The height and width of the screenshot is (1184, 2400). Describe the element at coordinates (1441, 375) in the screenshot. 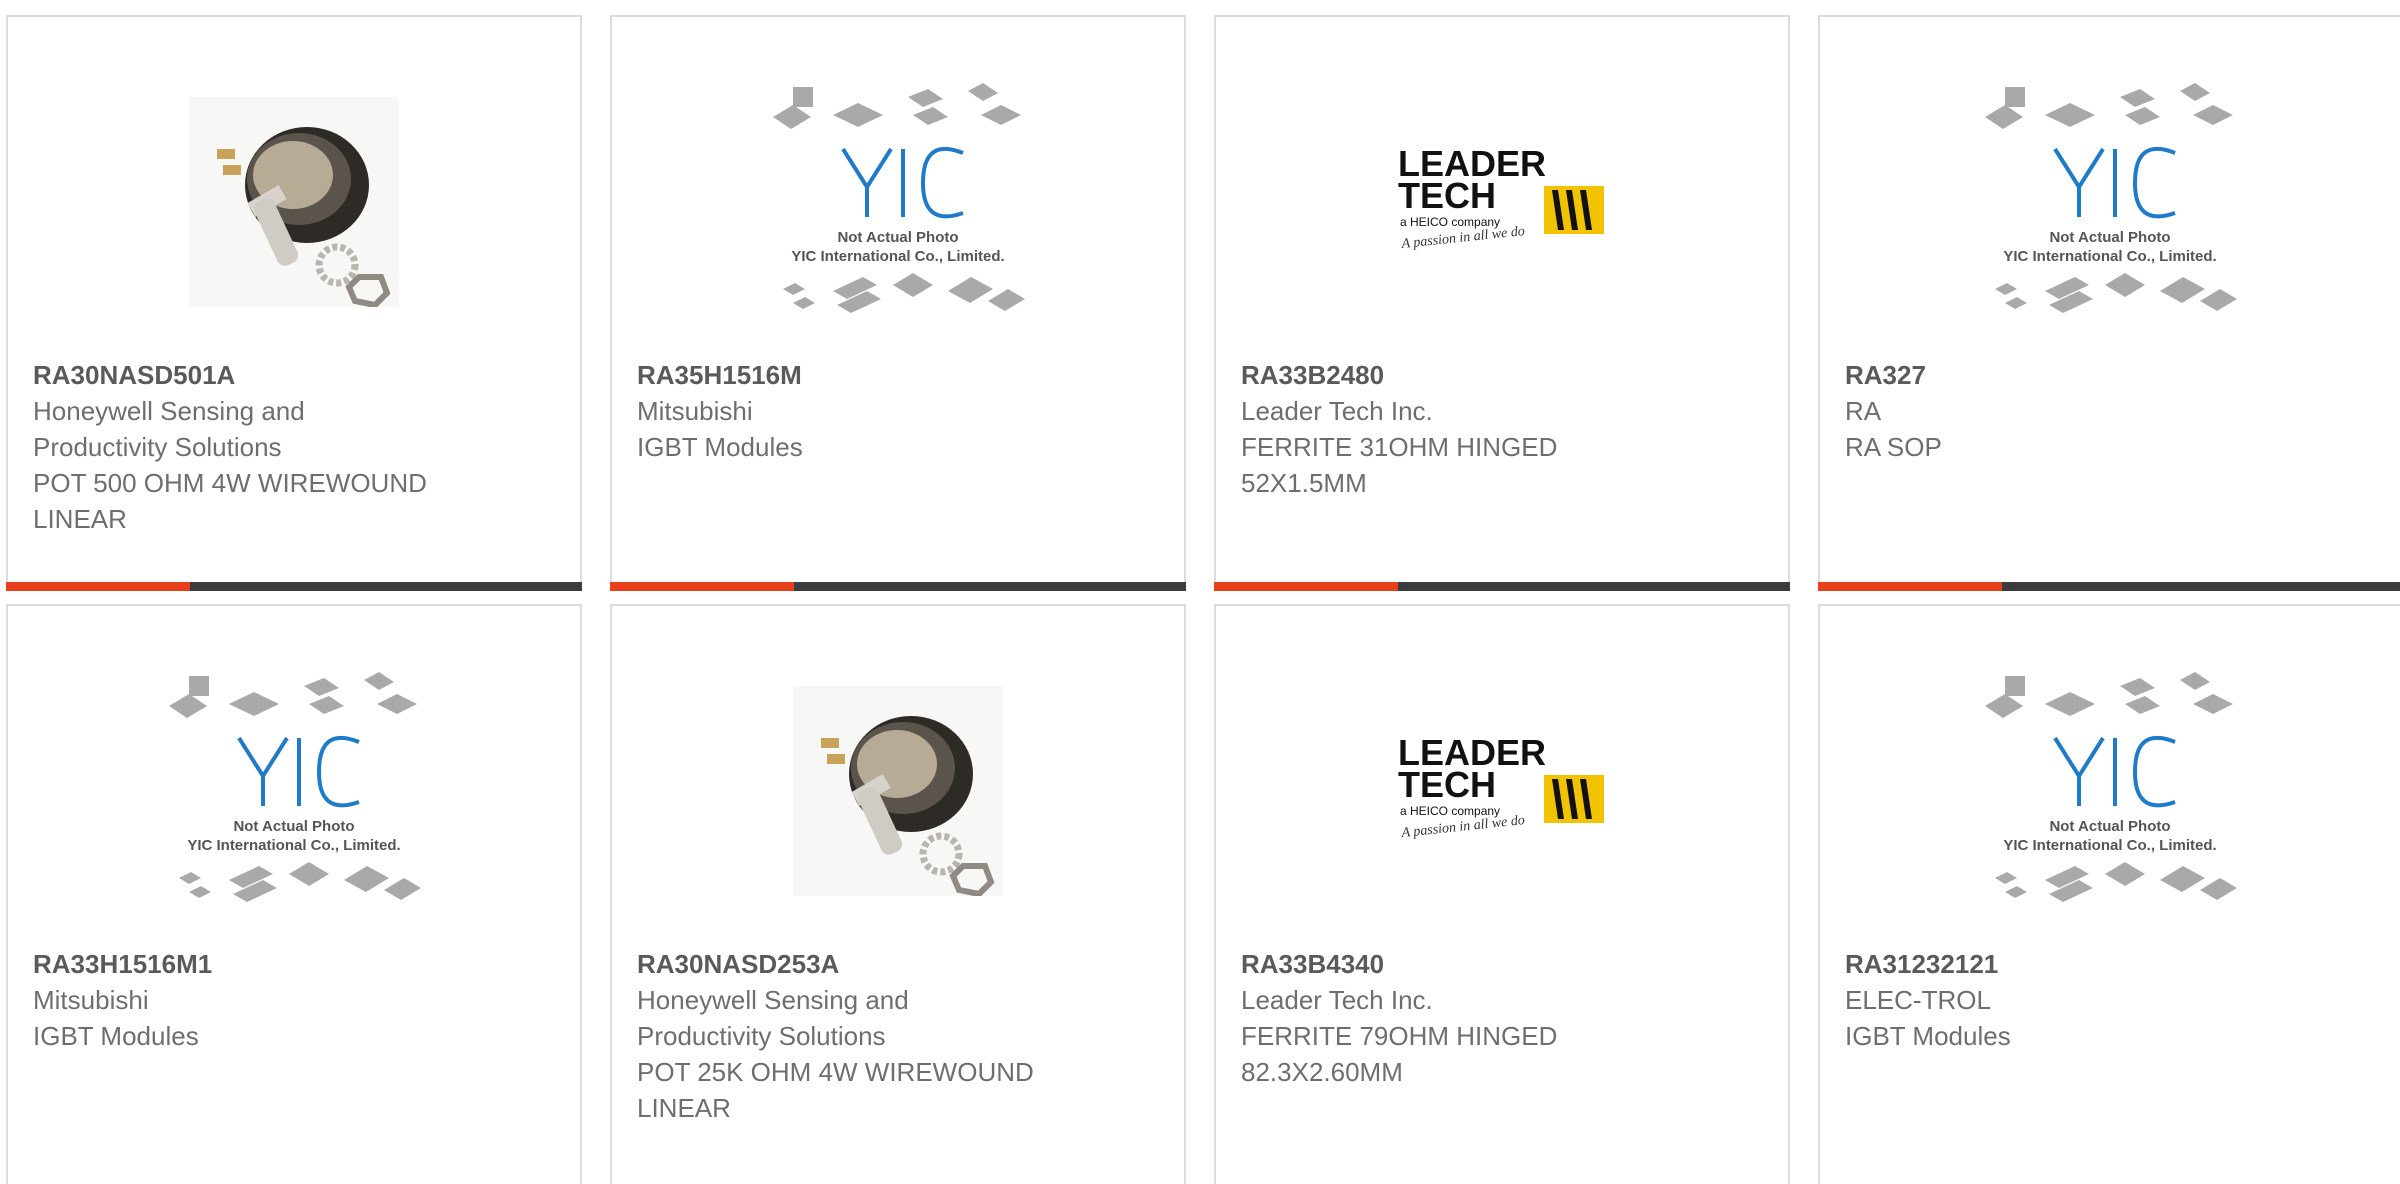

I see `part-number: RA33B2480` at that location.